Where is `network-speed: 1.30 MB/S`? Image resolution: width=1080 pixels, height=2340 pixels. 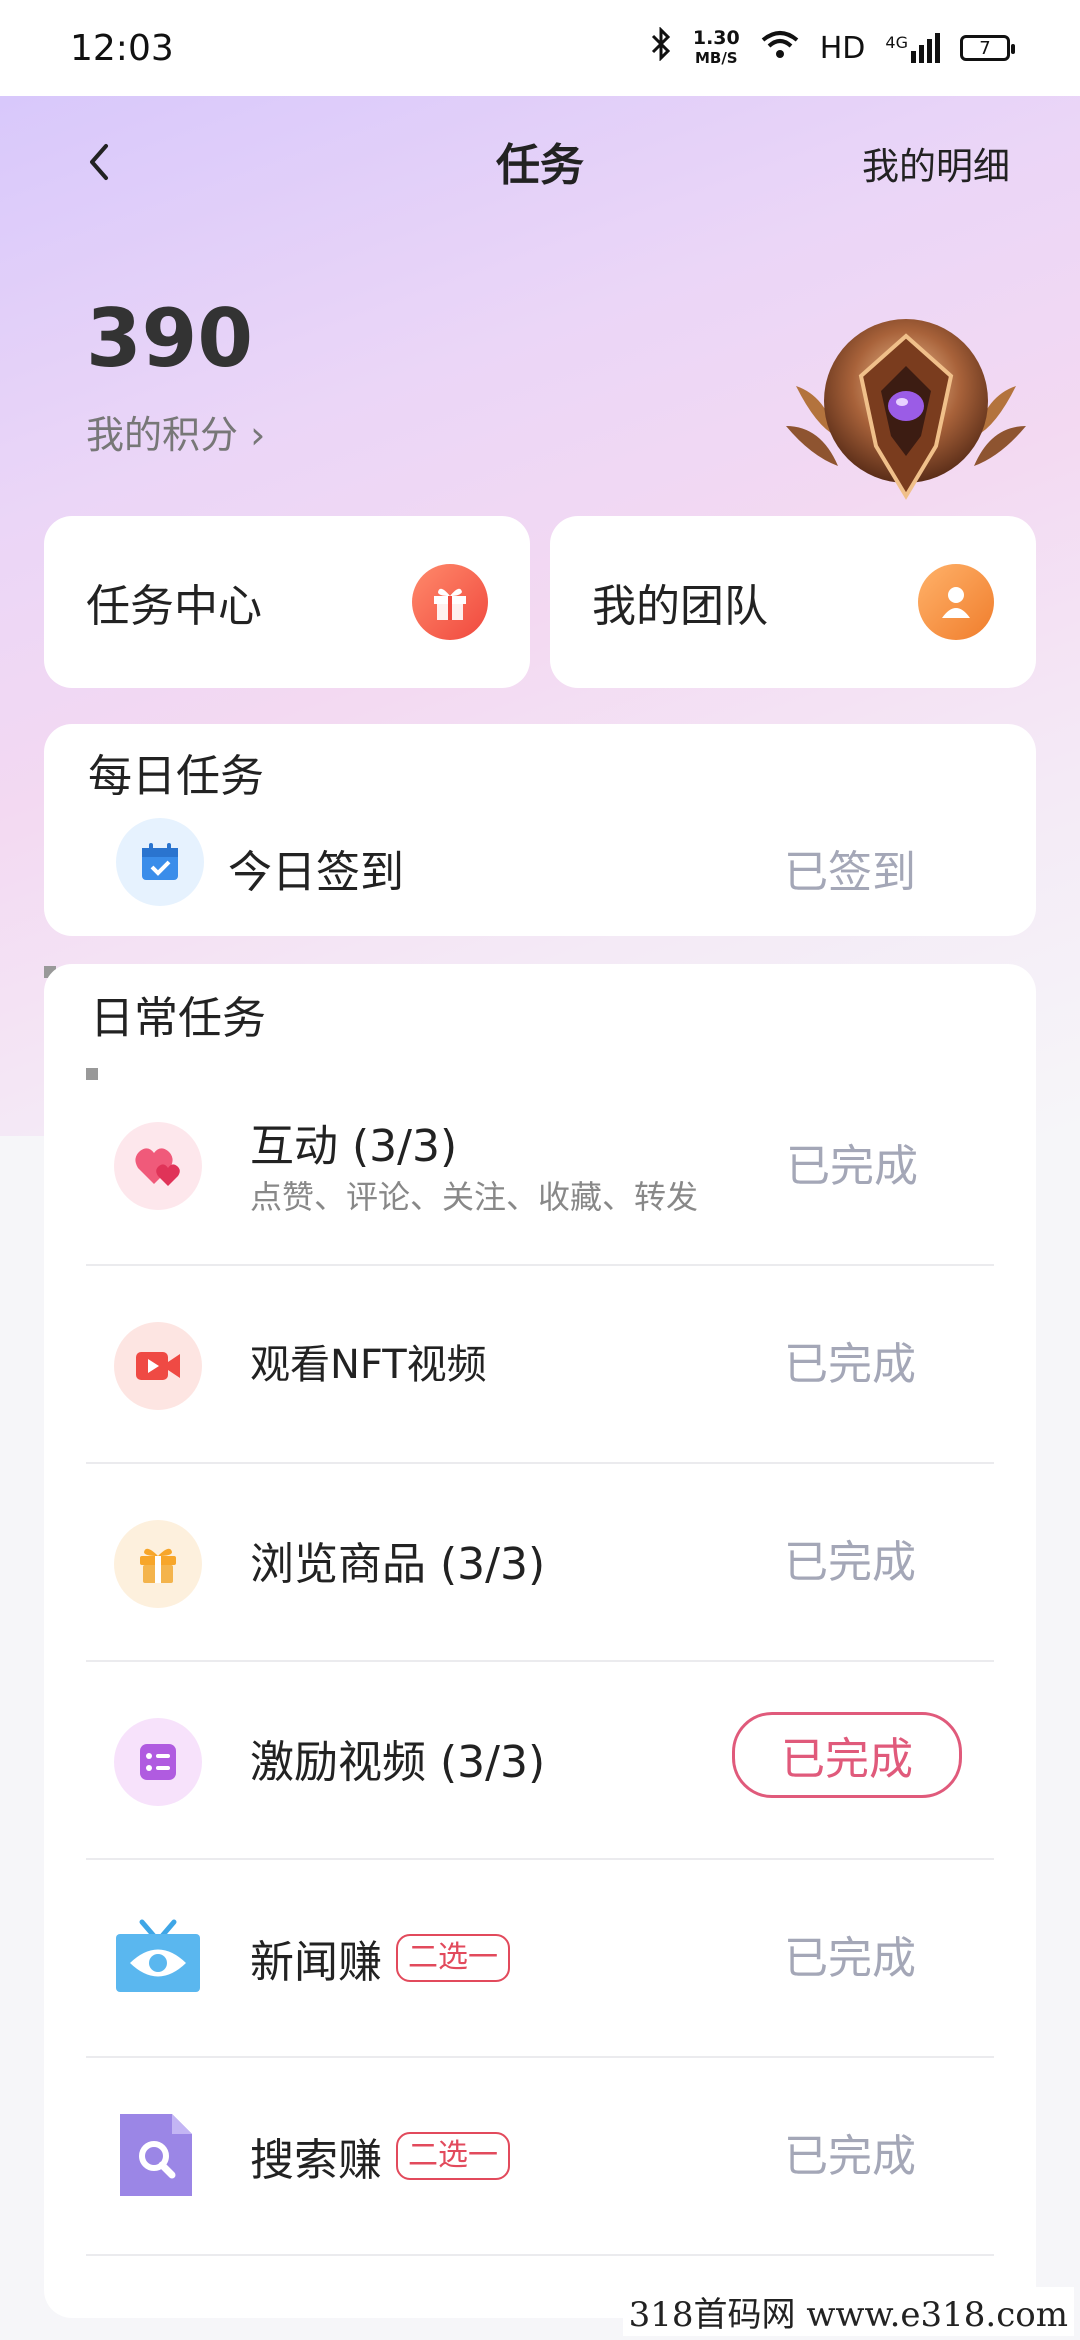 network-speed: 1.30 MB/S is located at coordinates (716, 47).